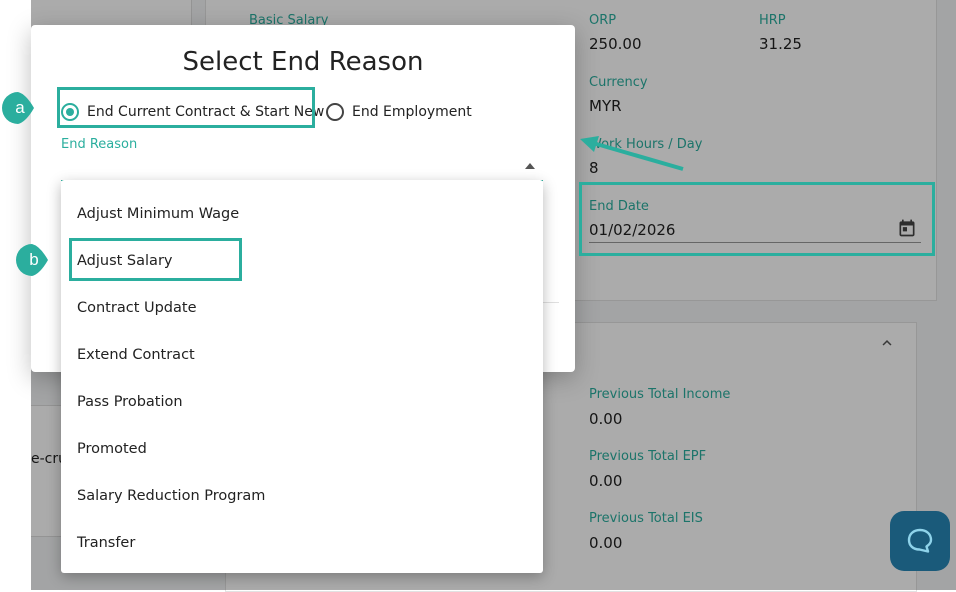 The image size is (956, 592). Describe the element at coordinates (530, 166) in the screenshot. I see `dropdown-arrow-icon` at that location.